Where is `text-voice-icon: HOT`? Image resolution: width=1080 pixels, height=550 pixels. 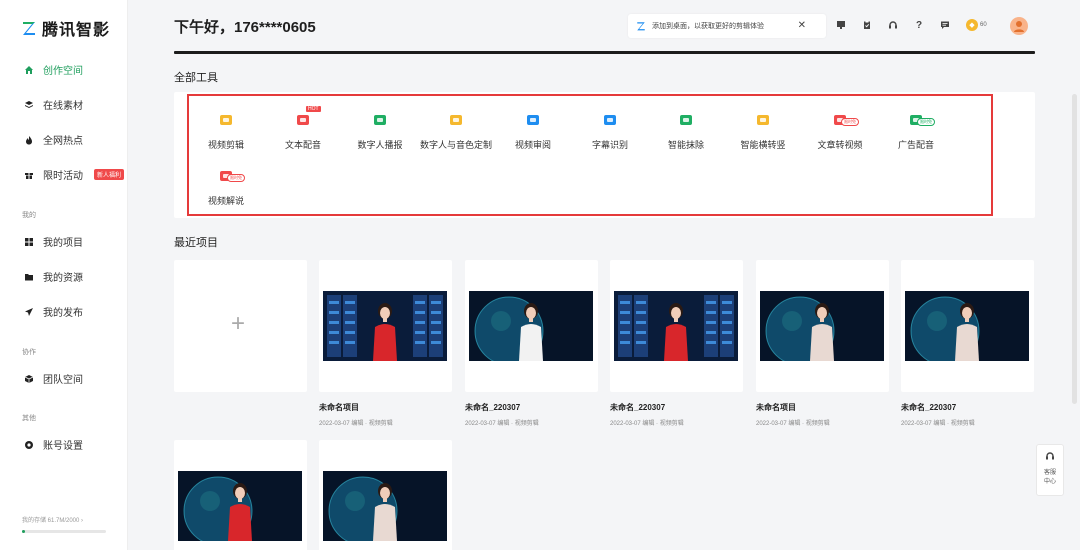
text-voice-icon: HOT is located at coordinates (308, 117).